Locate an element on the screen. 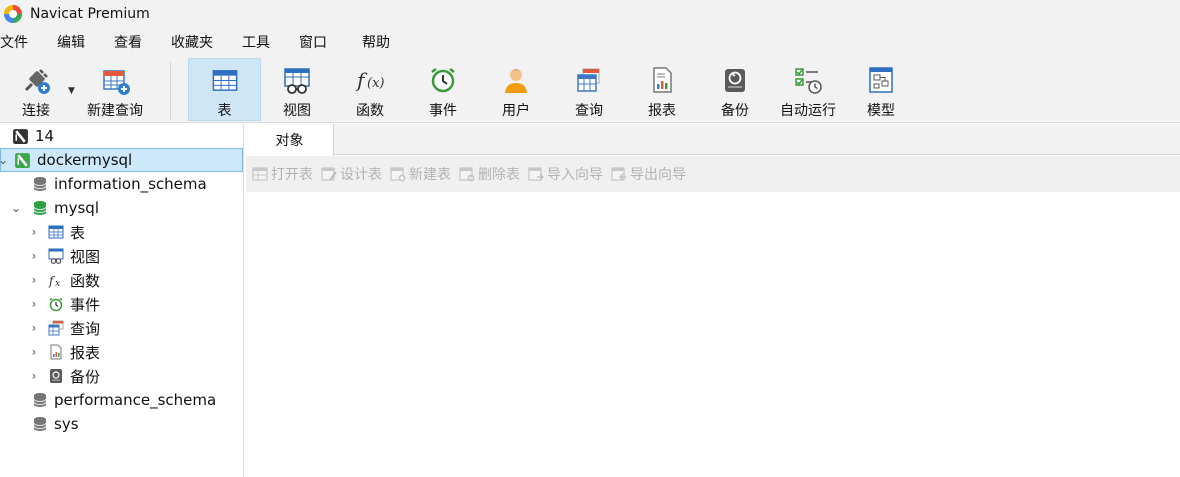 The width and height of the screenshot is (1180, 477). tree-item-reports: › 报表 is located at coordinates (66, 352).